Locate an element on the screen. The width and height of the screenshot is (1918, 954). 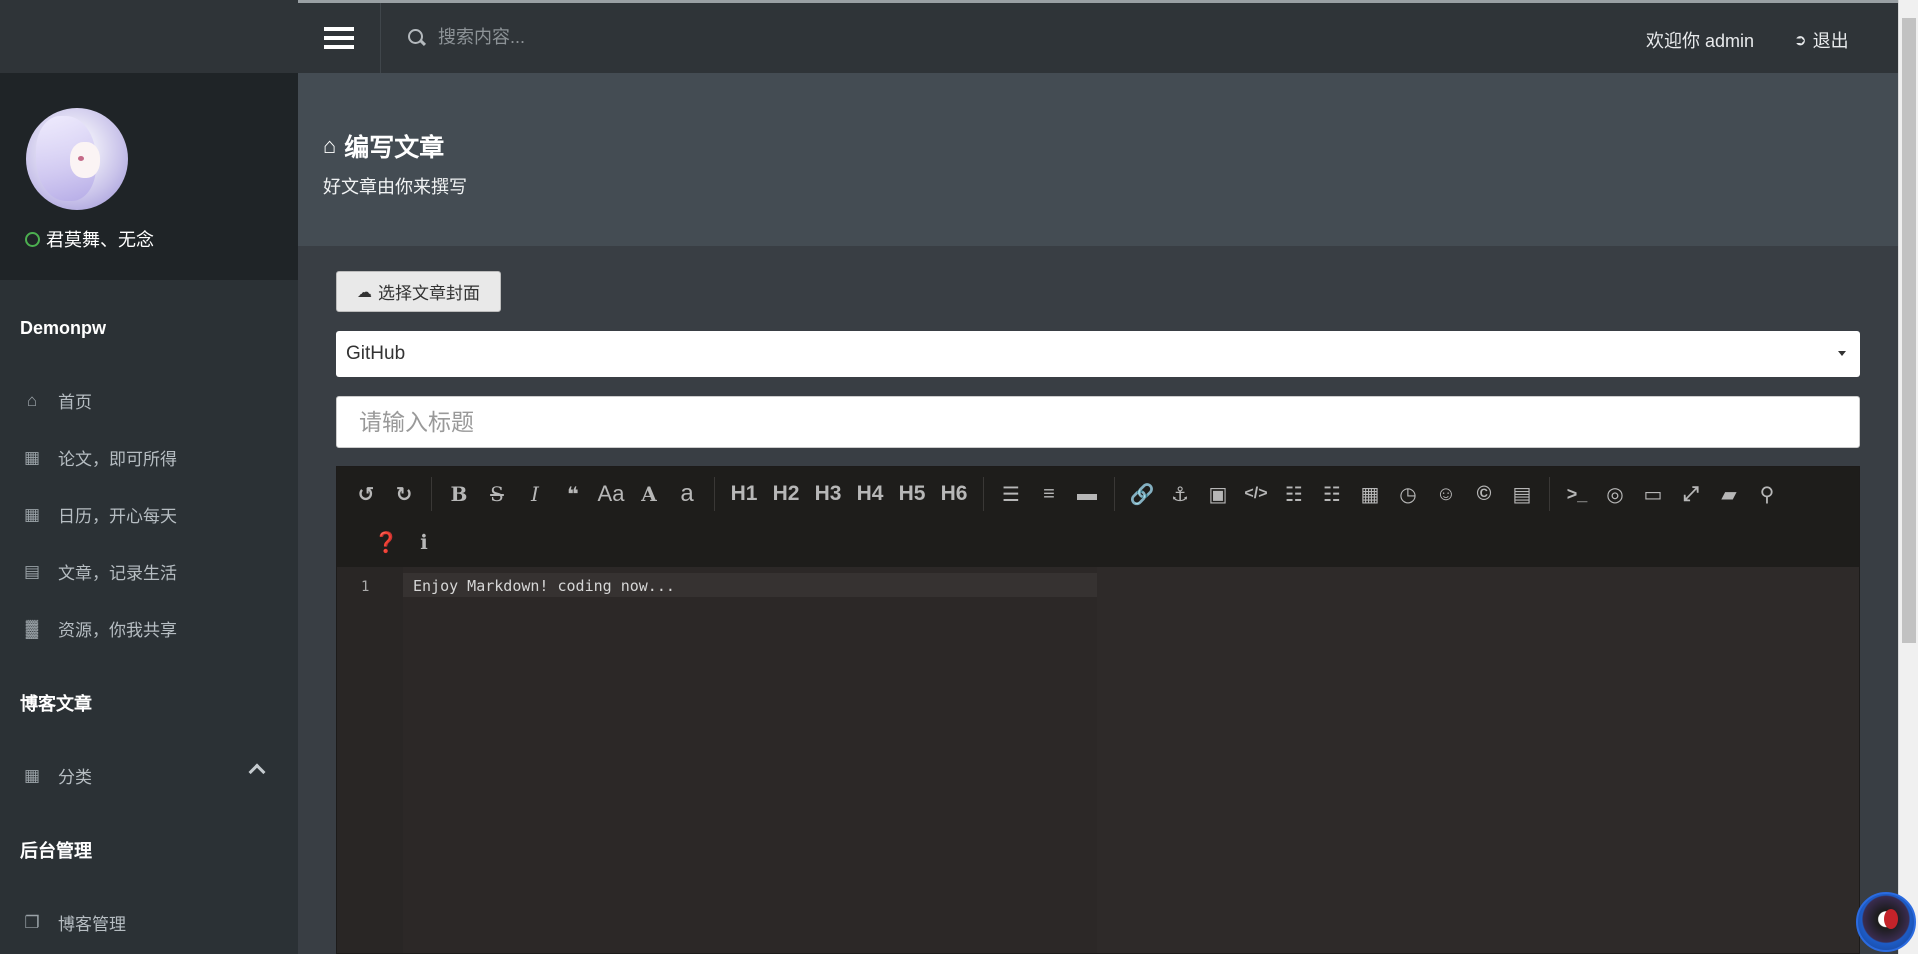
terminal-icon: >_ is located at coordinates (1577, 494).